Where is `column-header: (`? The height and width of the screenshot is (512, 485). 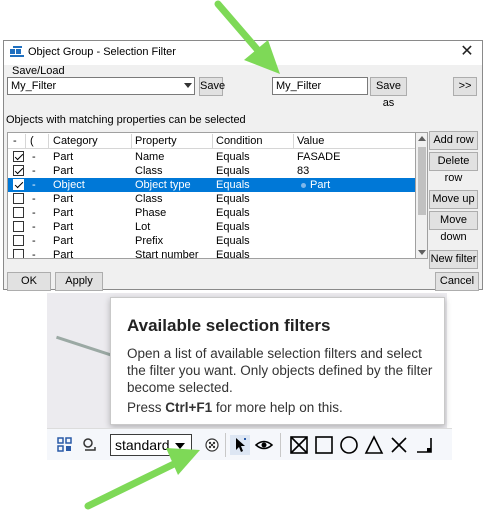
column-header: ( is located at coordinates (32, 141).